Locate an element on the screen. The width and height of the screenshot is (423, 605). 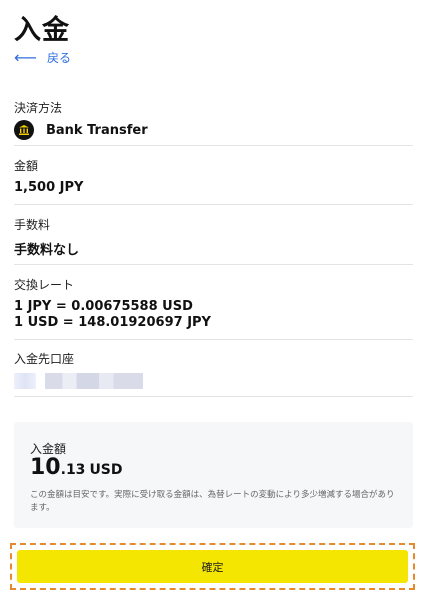
deposit-amount-value: 10.13 USD is located at coordinates (76, 467).